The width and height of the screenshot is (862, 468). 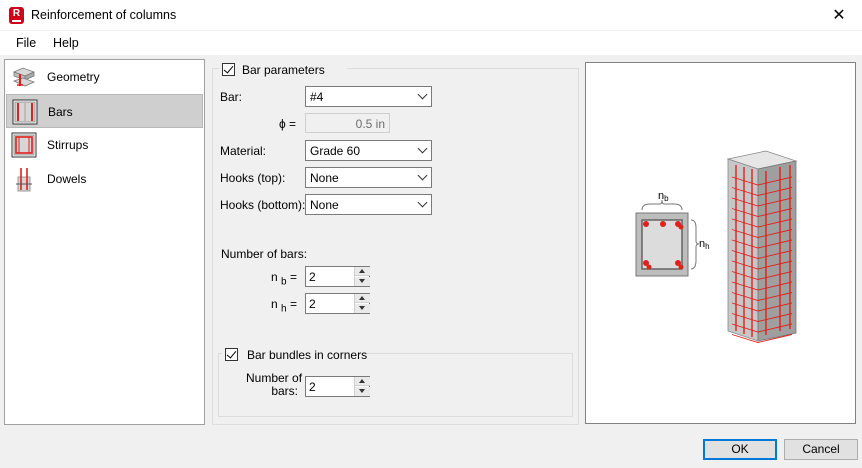 What do you see at coordinates (253, 178) in the screenshot?
I see `hooks-top-label: Hooks (top):` at bounding box center [253, 178].